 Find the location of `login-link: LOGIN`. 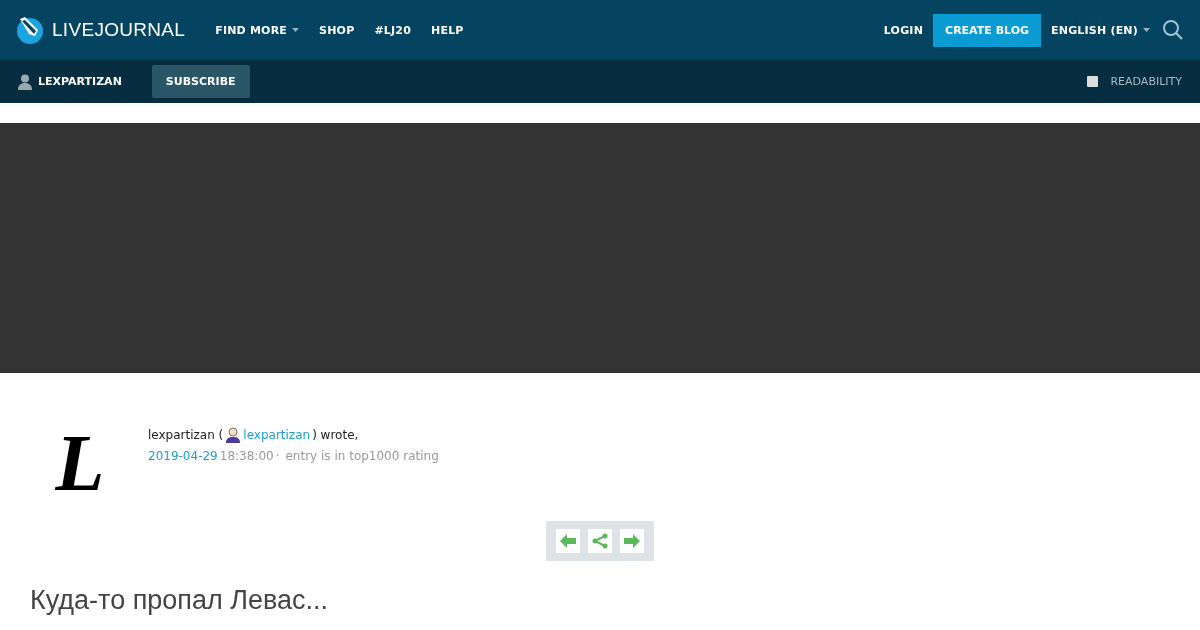

login-link: LOGIN is located at coordinates (903, 30).